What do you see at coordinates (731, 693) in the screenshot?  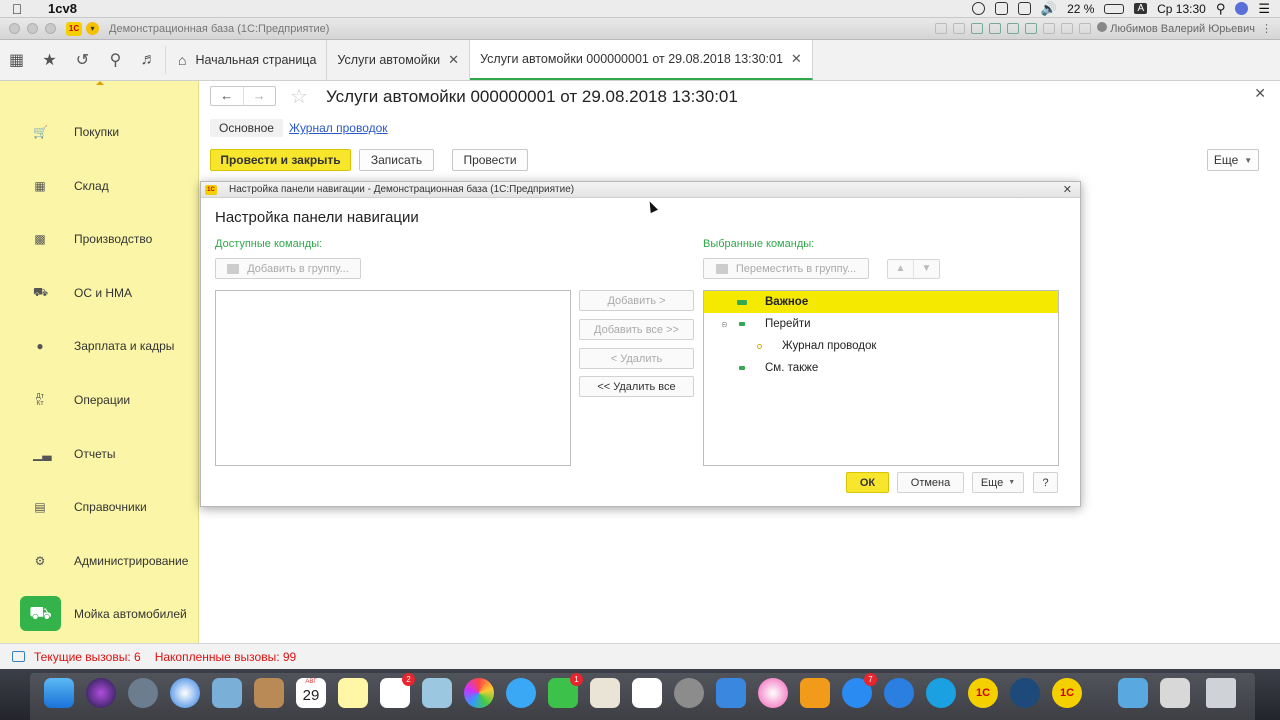 I see `keynote-icon` at bounding box center [731, 693].